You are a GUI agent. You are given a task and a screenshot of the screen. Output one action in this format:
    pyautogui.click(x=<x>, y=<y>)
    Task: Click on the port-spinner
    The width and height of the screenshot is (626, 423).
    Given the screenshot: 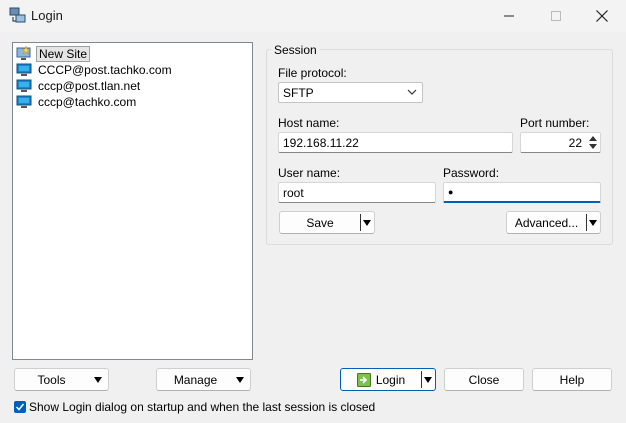 What is the action you would take?
    pyautogui.click(x=593, y=142)
    